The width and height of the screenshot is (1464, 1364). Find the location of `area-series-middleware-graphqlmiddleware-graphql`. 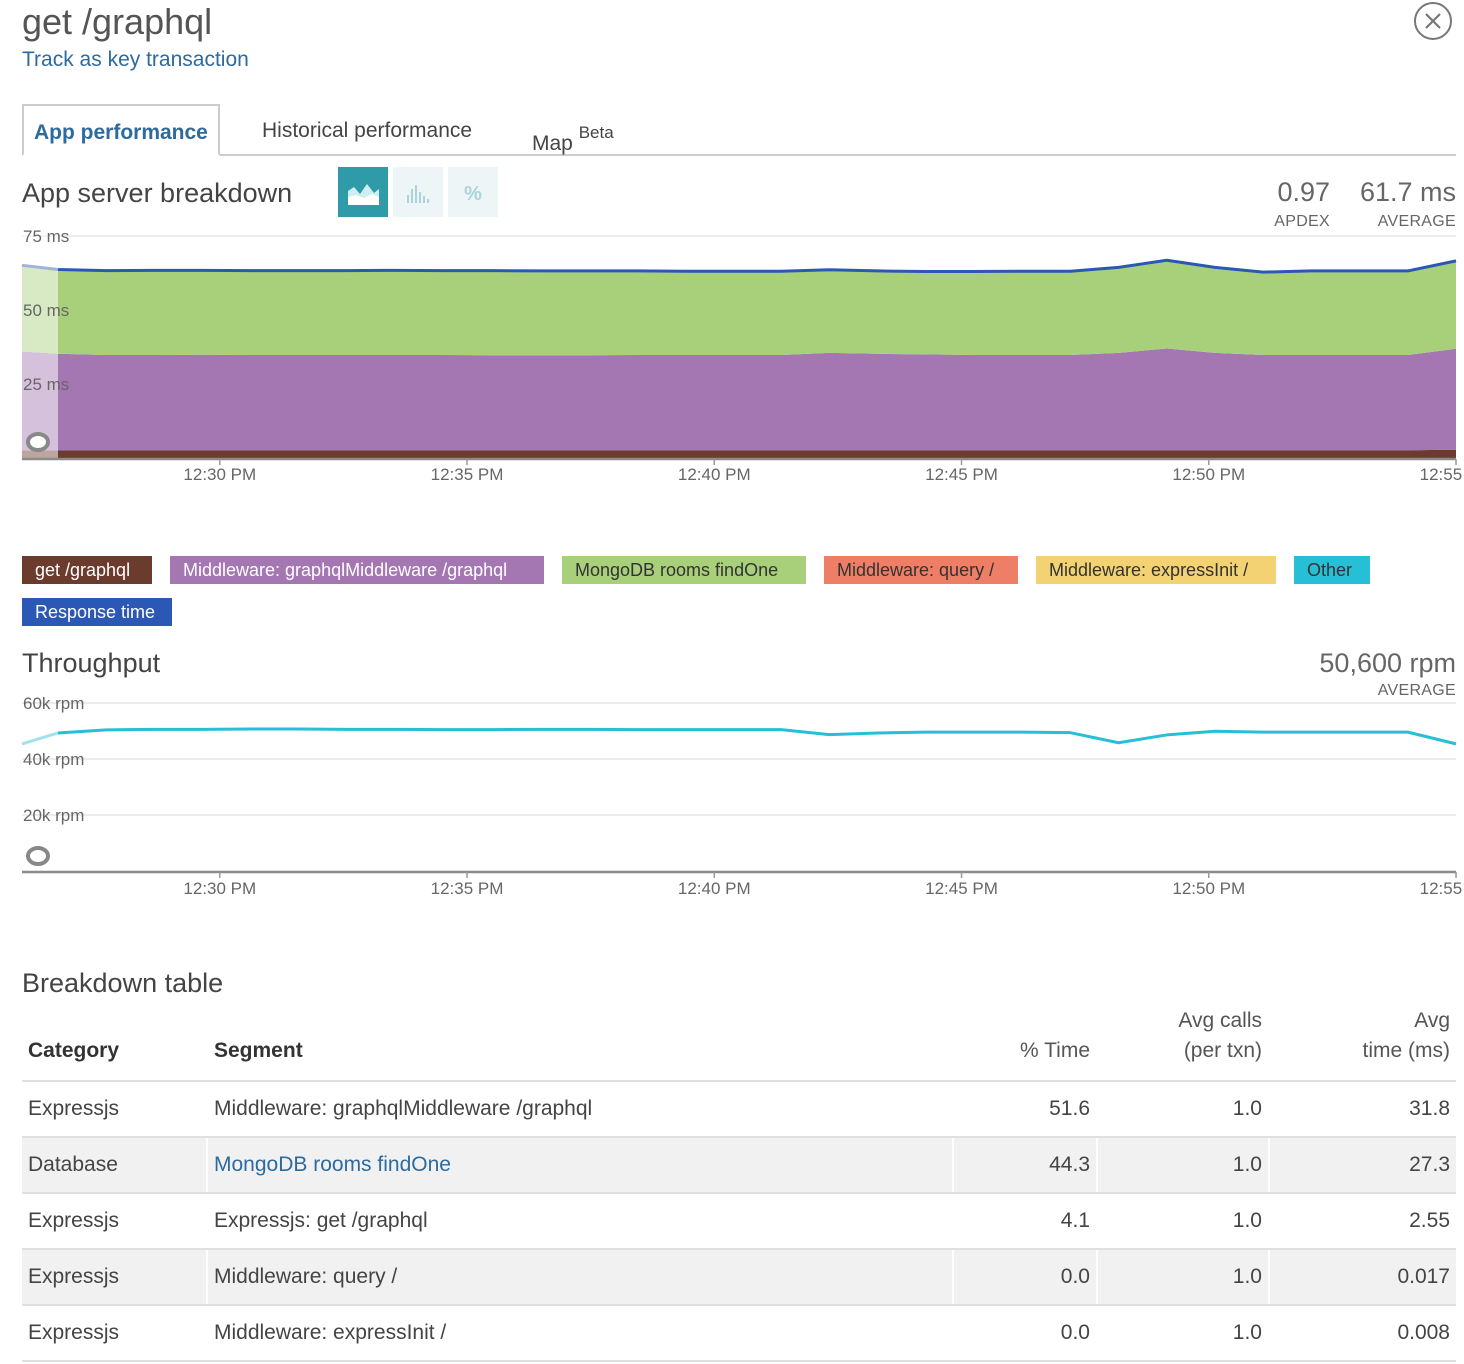

area-series-middleware-graphqlmiddleware-graphql is located at coordinates (739, 399).